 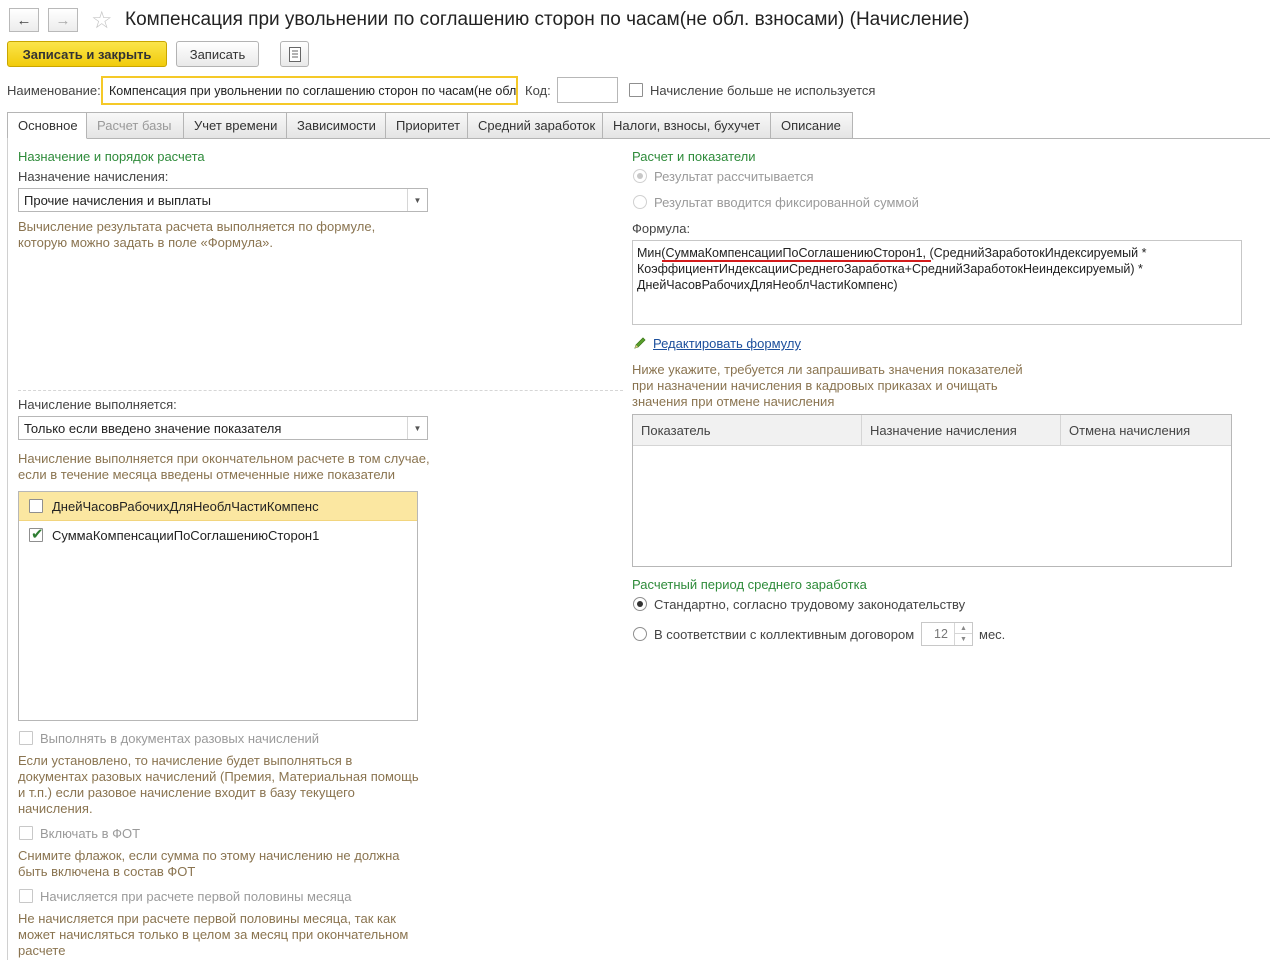 I want to click on checkmark-icon: ✔, so click(x=37, y=534).